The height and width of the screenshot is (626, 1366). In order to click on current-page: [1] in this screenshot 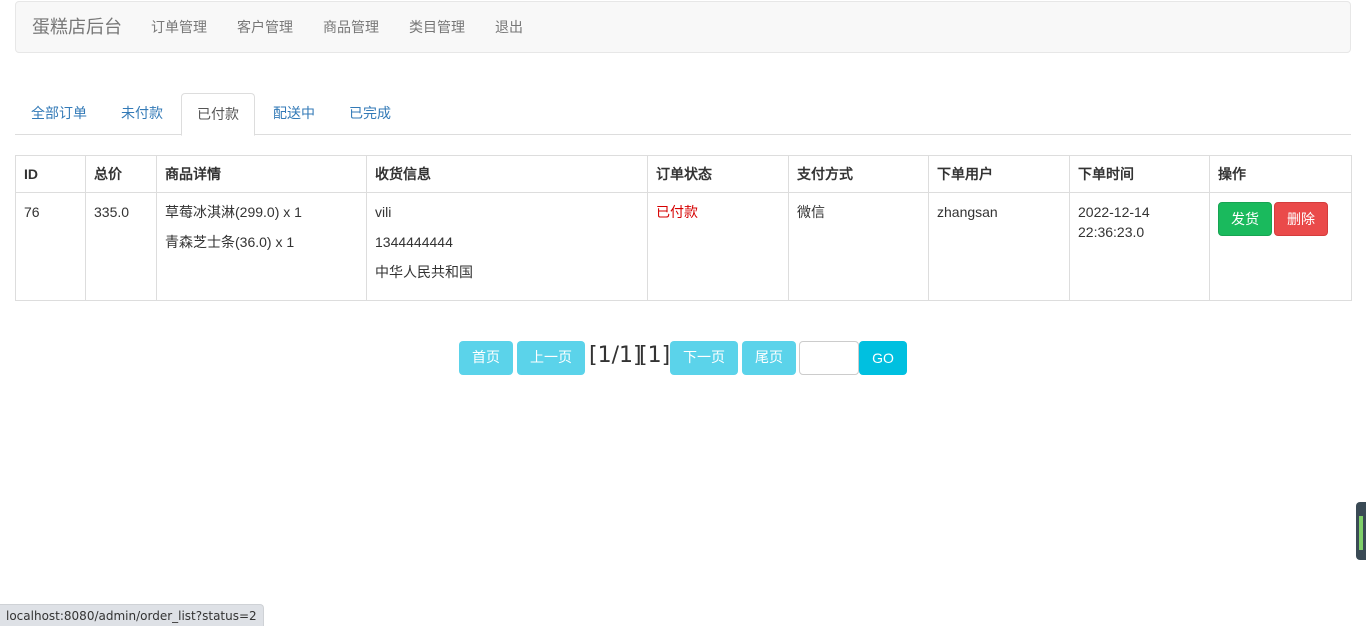, I will do `click(655, 355)`.